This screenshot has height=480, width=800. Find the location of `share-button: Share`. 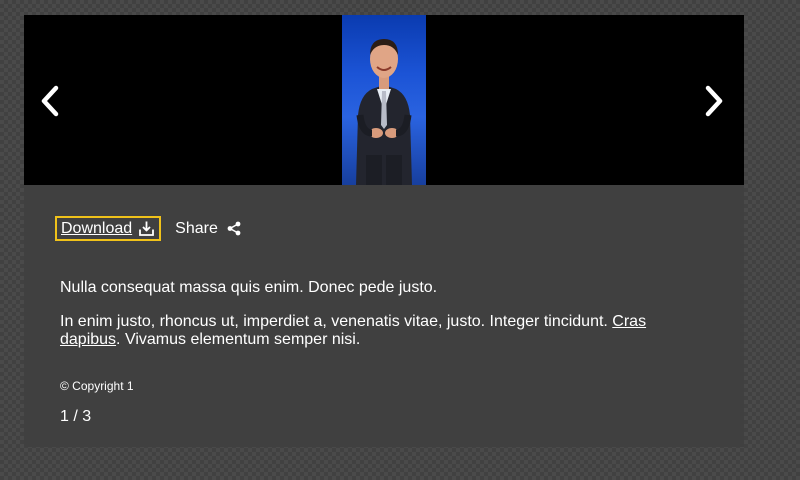

share-button: Share is located at coordinates (208, 229).